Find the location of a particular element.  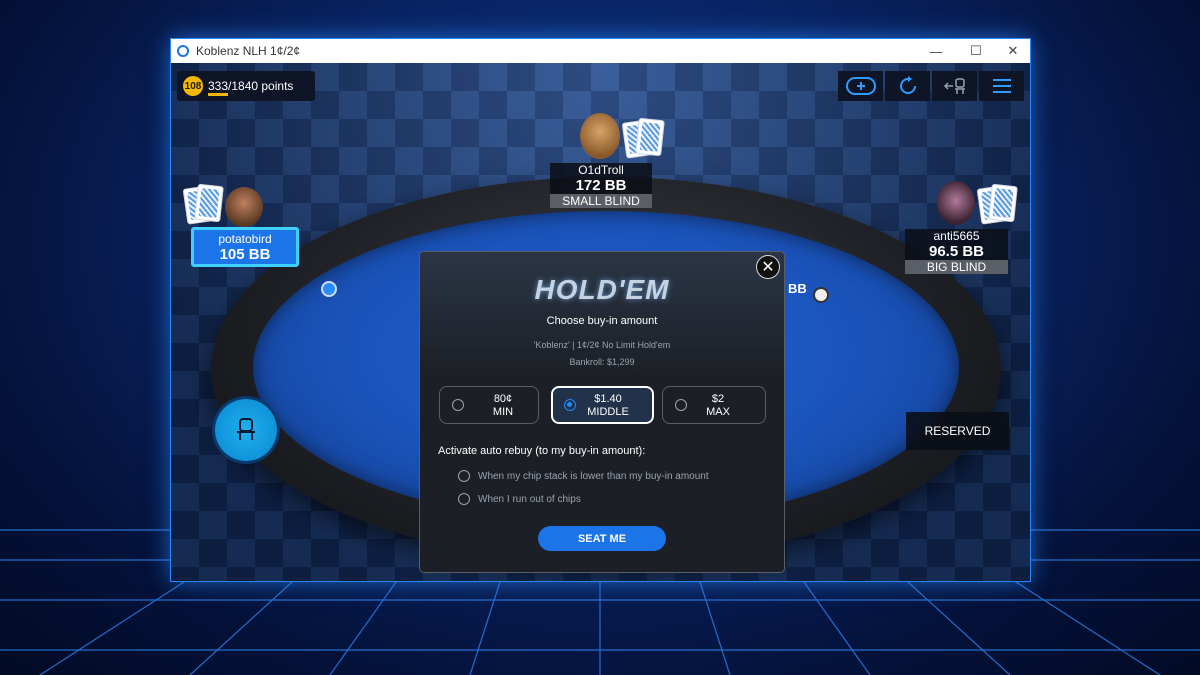

bb-marker: BB is located at coordinates (797, 288).